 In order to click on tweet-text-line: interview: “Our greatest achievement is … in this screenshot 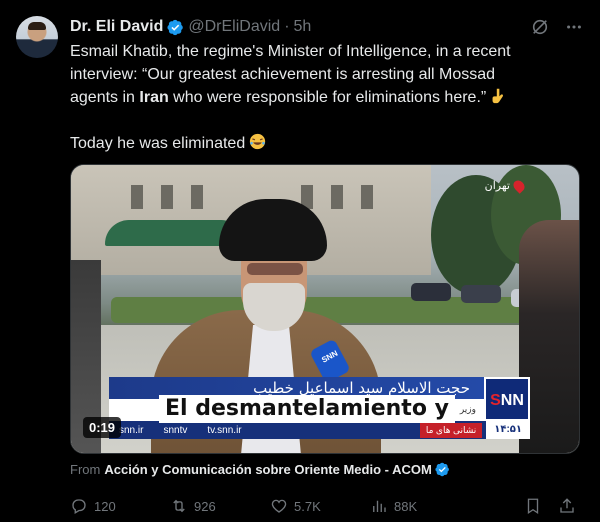, I will do `click(325, 74)`.